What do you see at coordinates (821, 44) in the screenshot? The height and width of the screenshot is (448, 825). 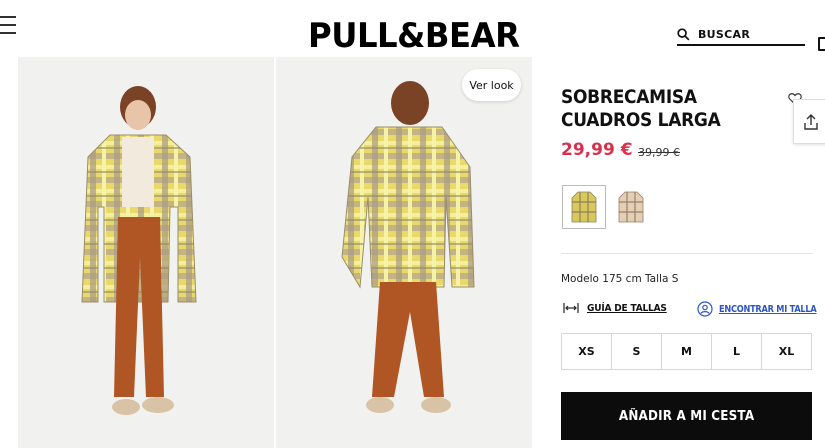 I see `shopping-bag-icon` at bounding box center [821, 44].